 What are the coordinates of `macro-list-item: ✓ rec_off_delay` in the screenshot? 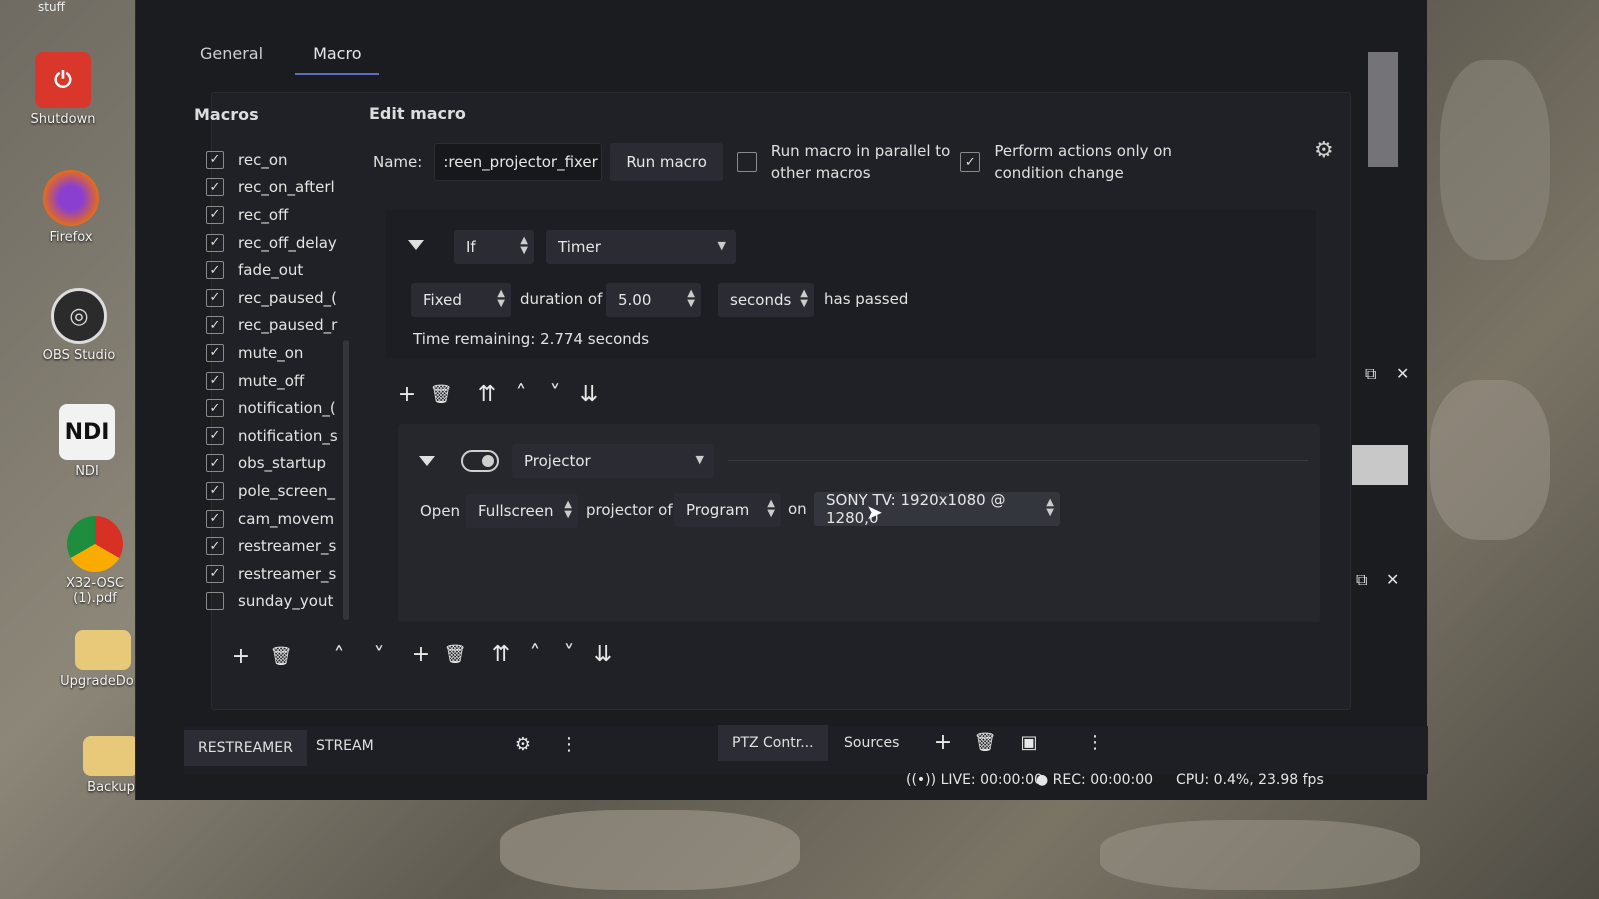 It's located at (291, 243).